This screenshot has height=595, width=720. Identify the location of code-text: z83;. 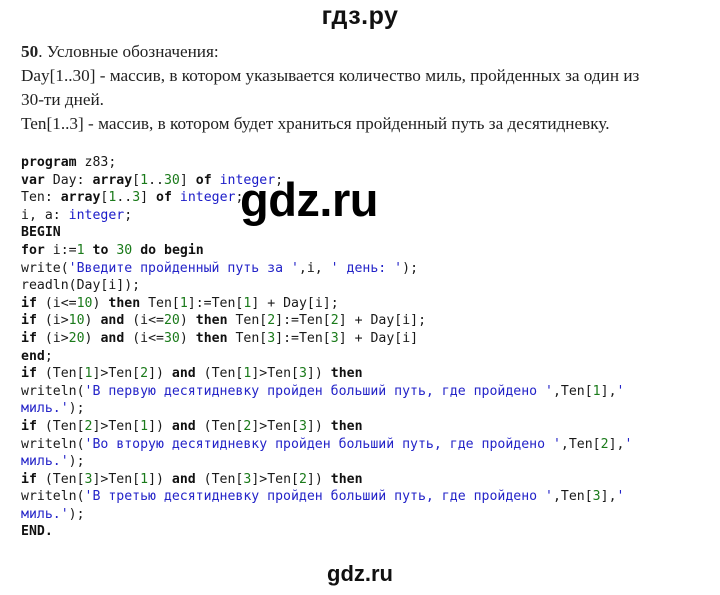
(96, 162).